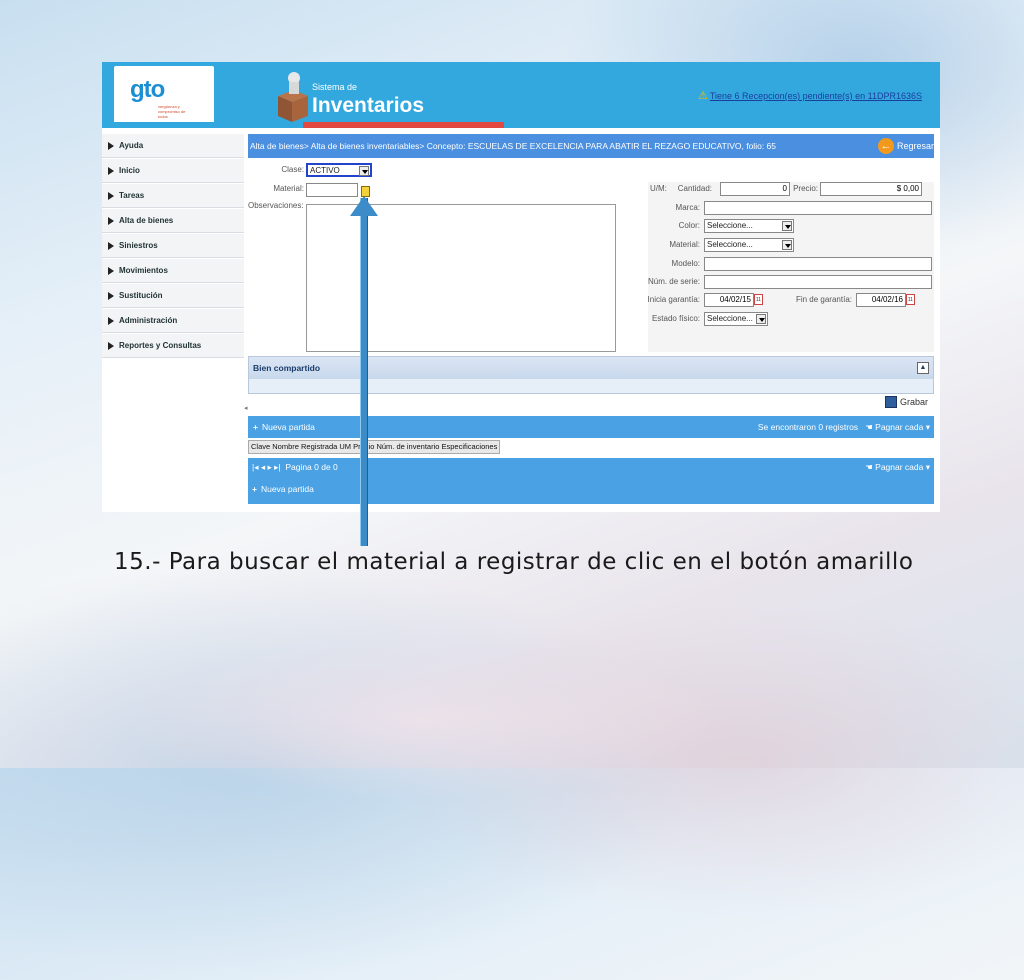 Image resolution: width=1024 pixels, height=980 pixels. What do you see at coordinates (461, 278) in the screenshot?
I see `observaciones-textarea` at bounding box center [461, 278].